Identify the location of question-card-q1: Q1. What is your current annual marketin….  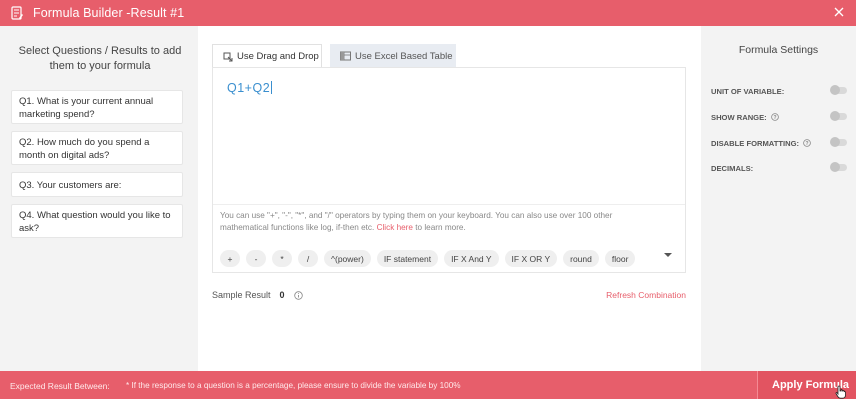
(97, 107).